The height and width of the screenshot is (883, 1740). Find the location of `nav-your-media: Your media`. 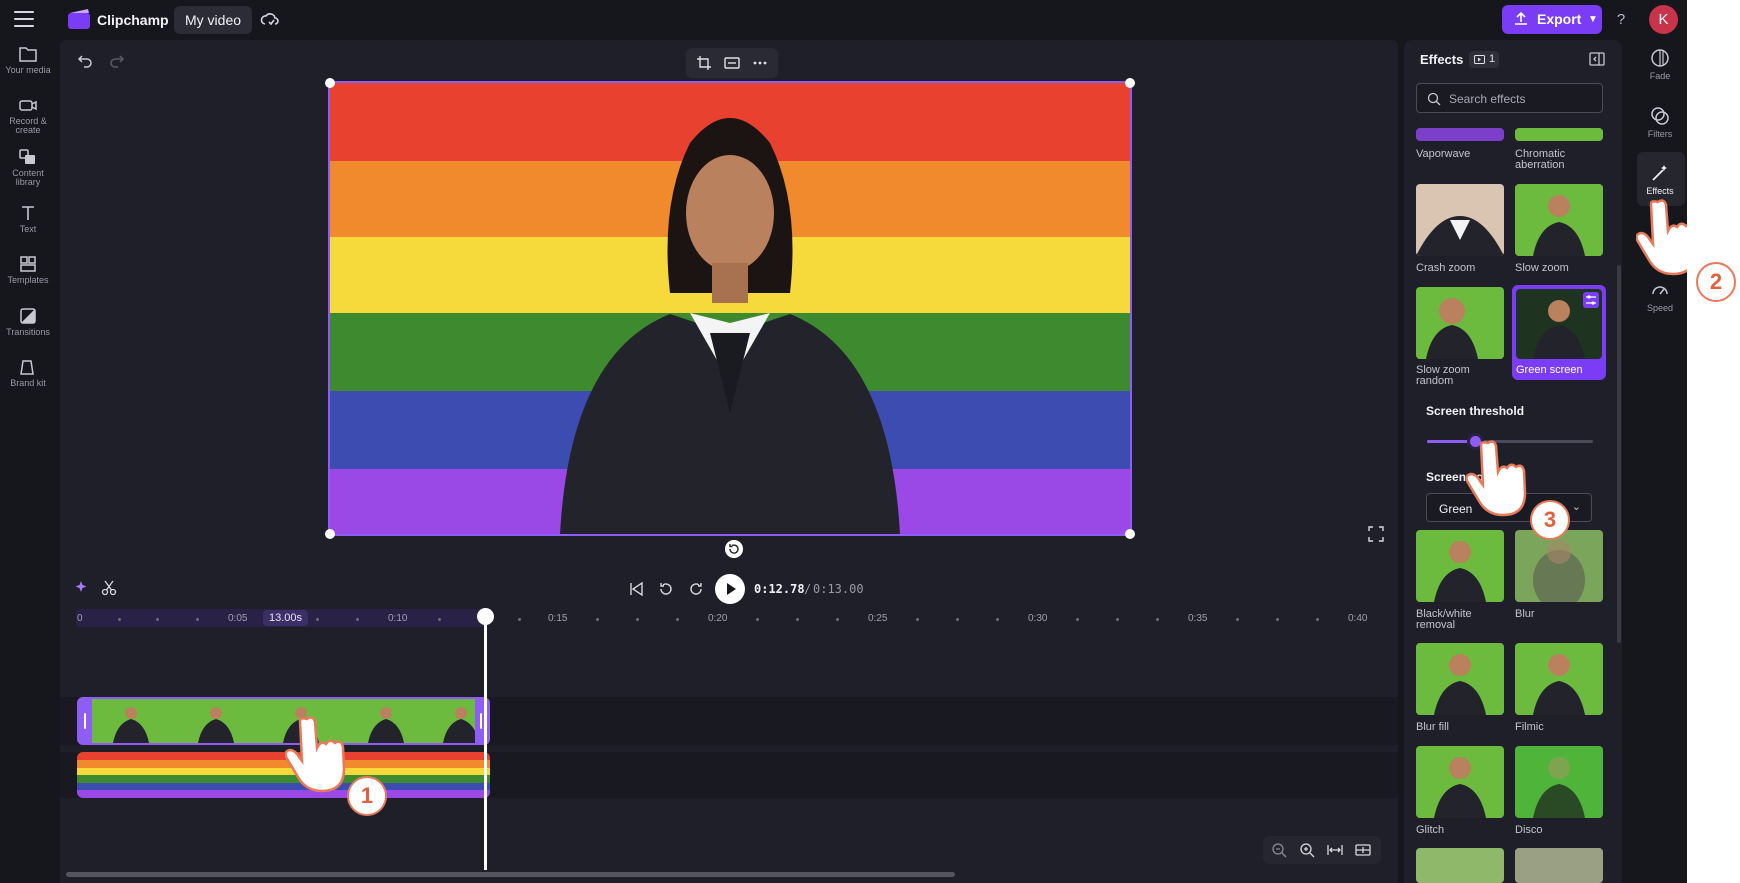

nav-your-media: Your media is located at coordinates (28, 60).